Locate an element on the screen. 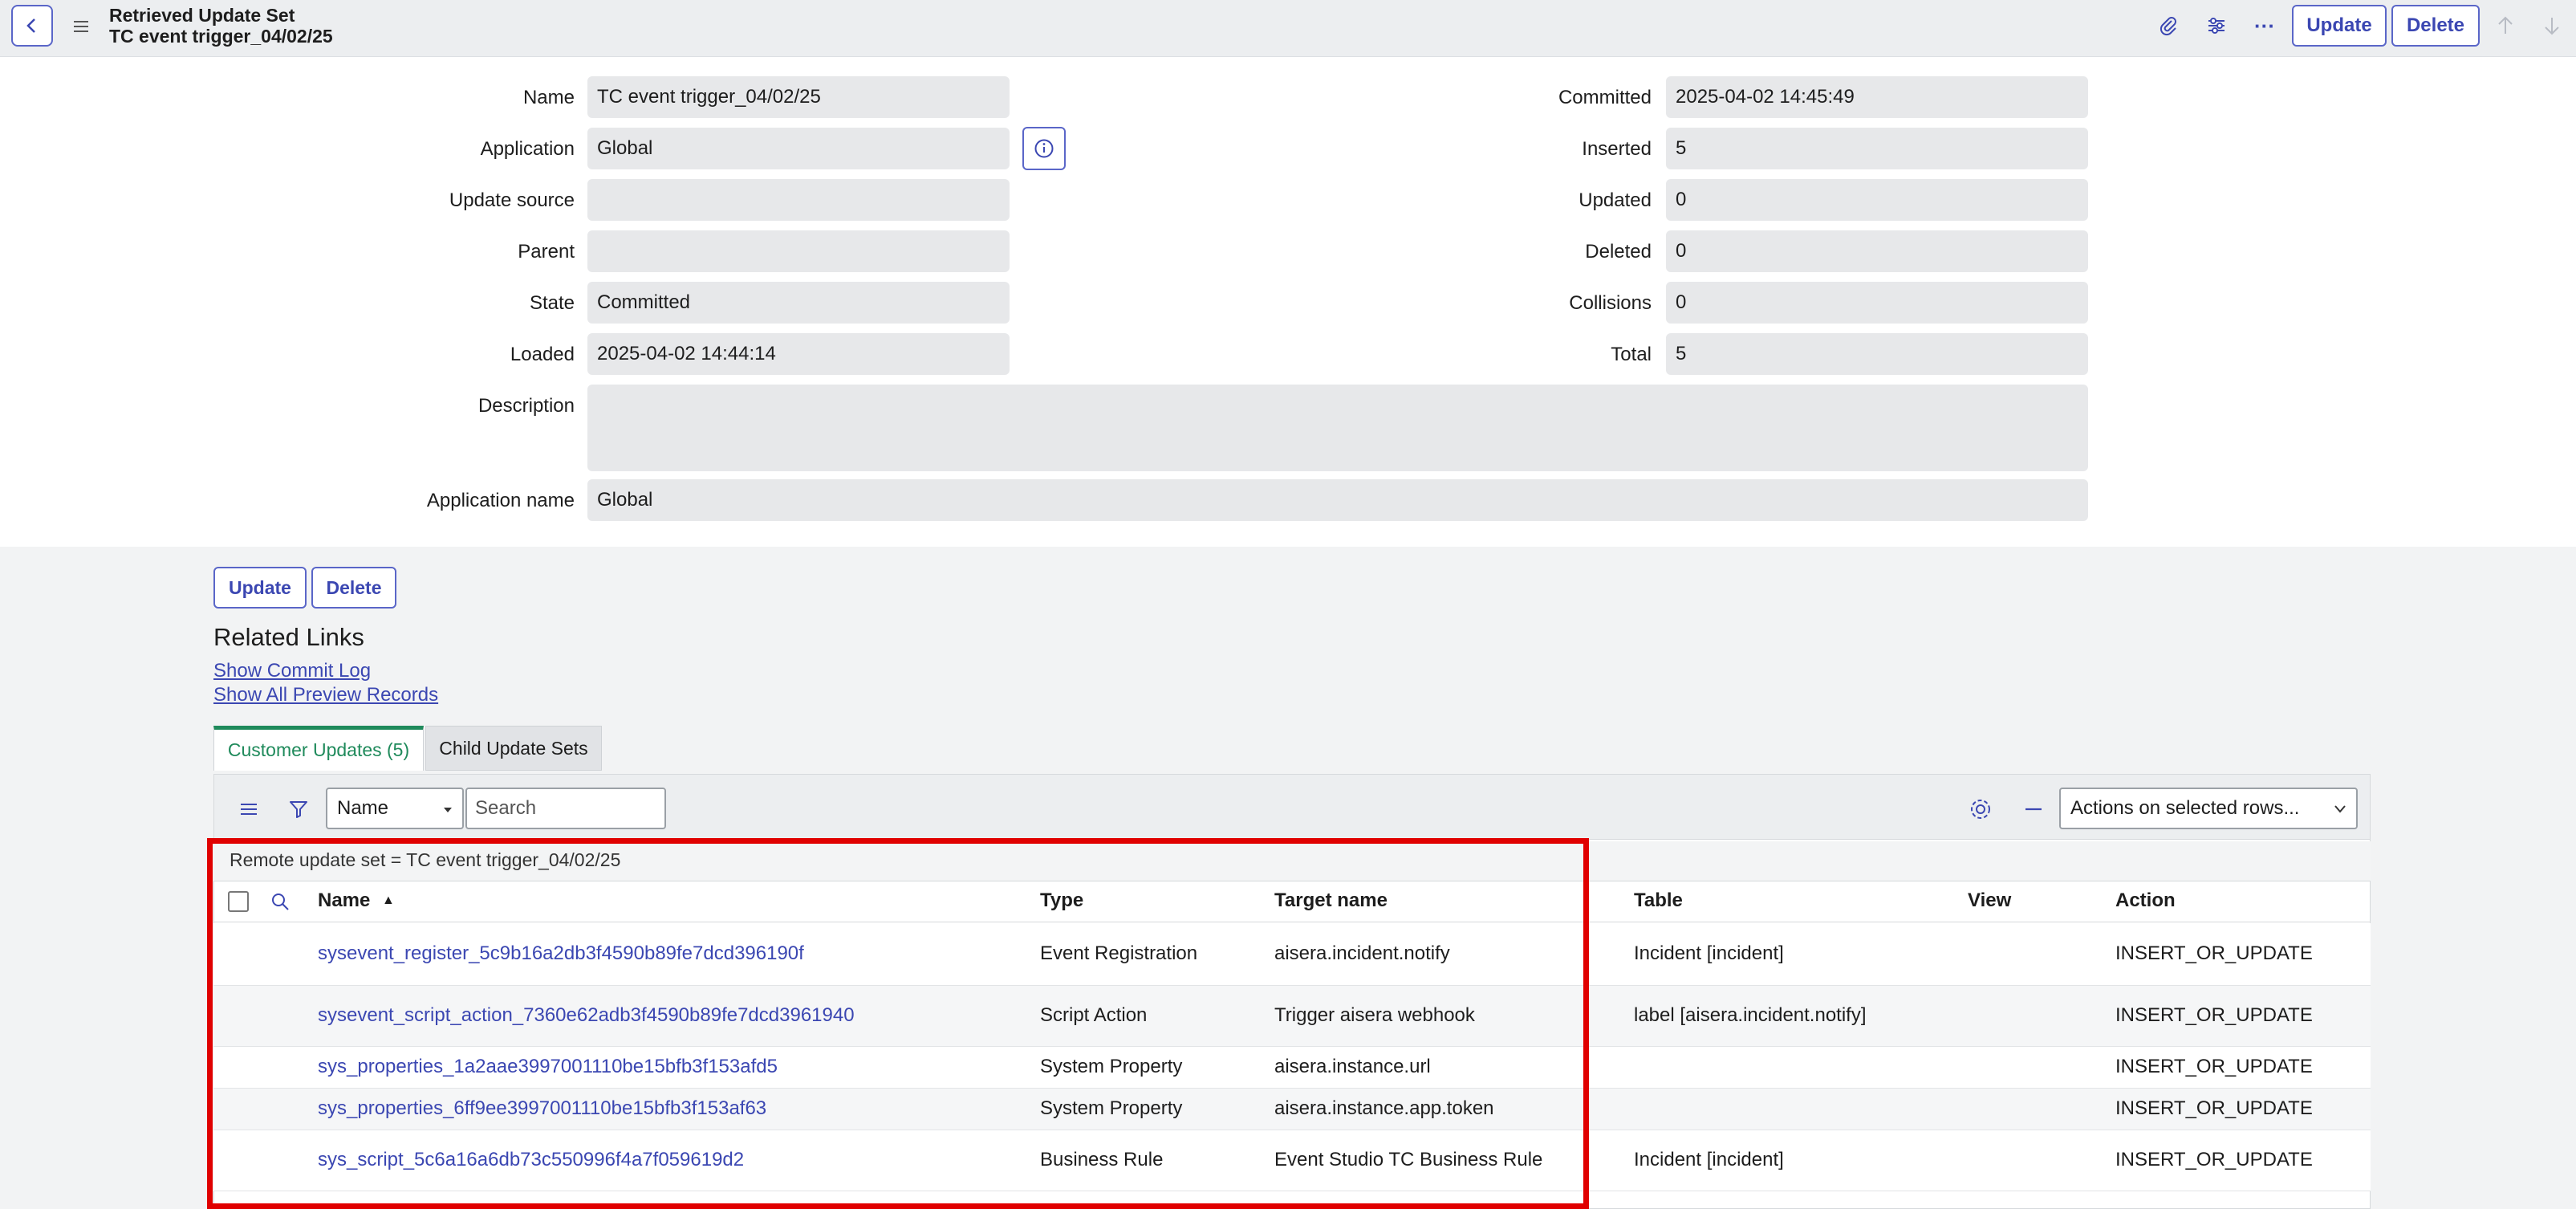  search-icon is located at coordinates (280, 901).